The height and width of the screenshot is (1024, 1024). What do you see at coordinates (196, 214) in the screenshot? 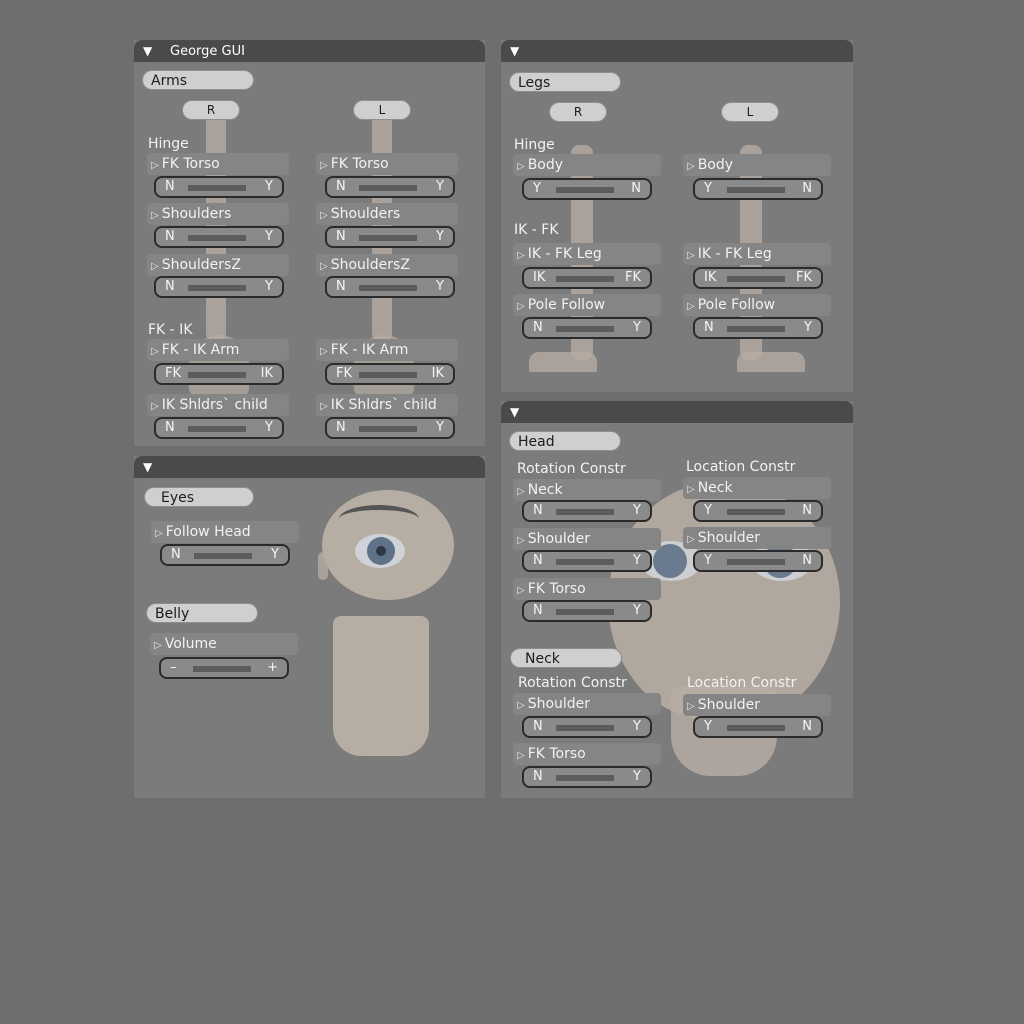
I see `param-name: Shoulders` at bounding box center [196, 214].